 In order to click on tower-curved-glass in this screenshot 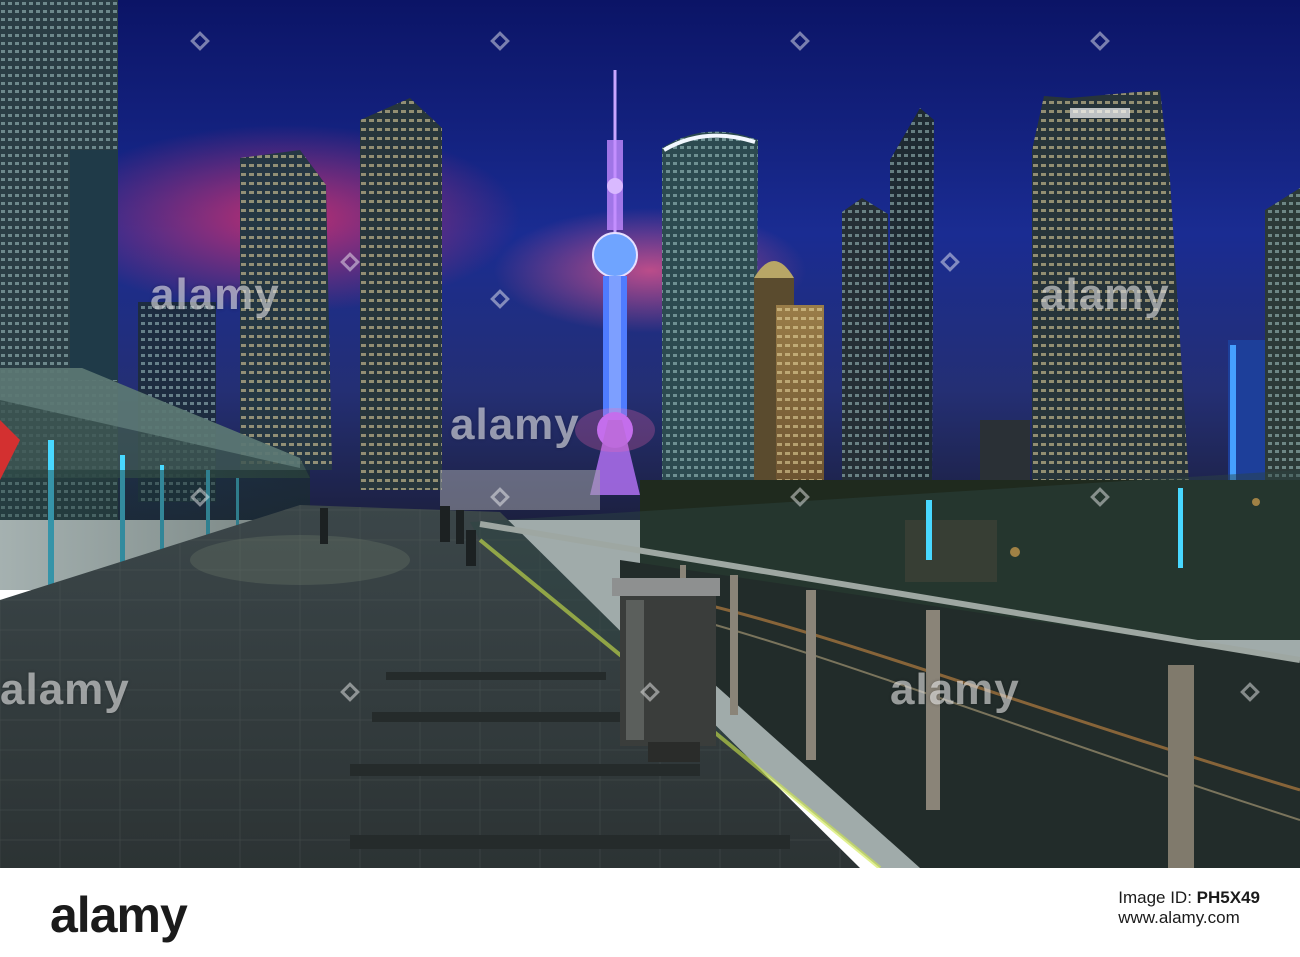, I will do `click(710, 313)`.